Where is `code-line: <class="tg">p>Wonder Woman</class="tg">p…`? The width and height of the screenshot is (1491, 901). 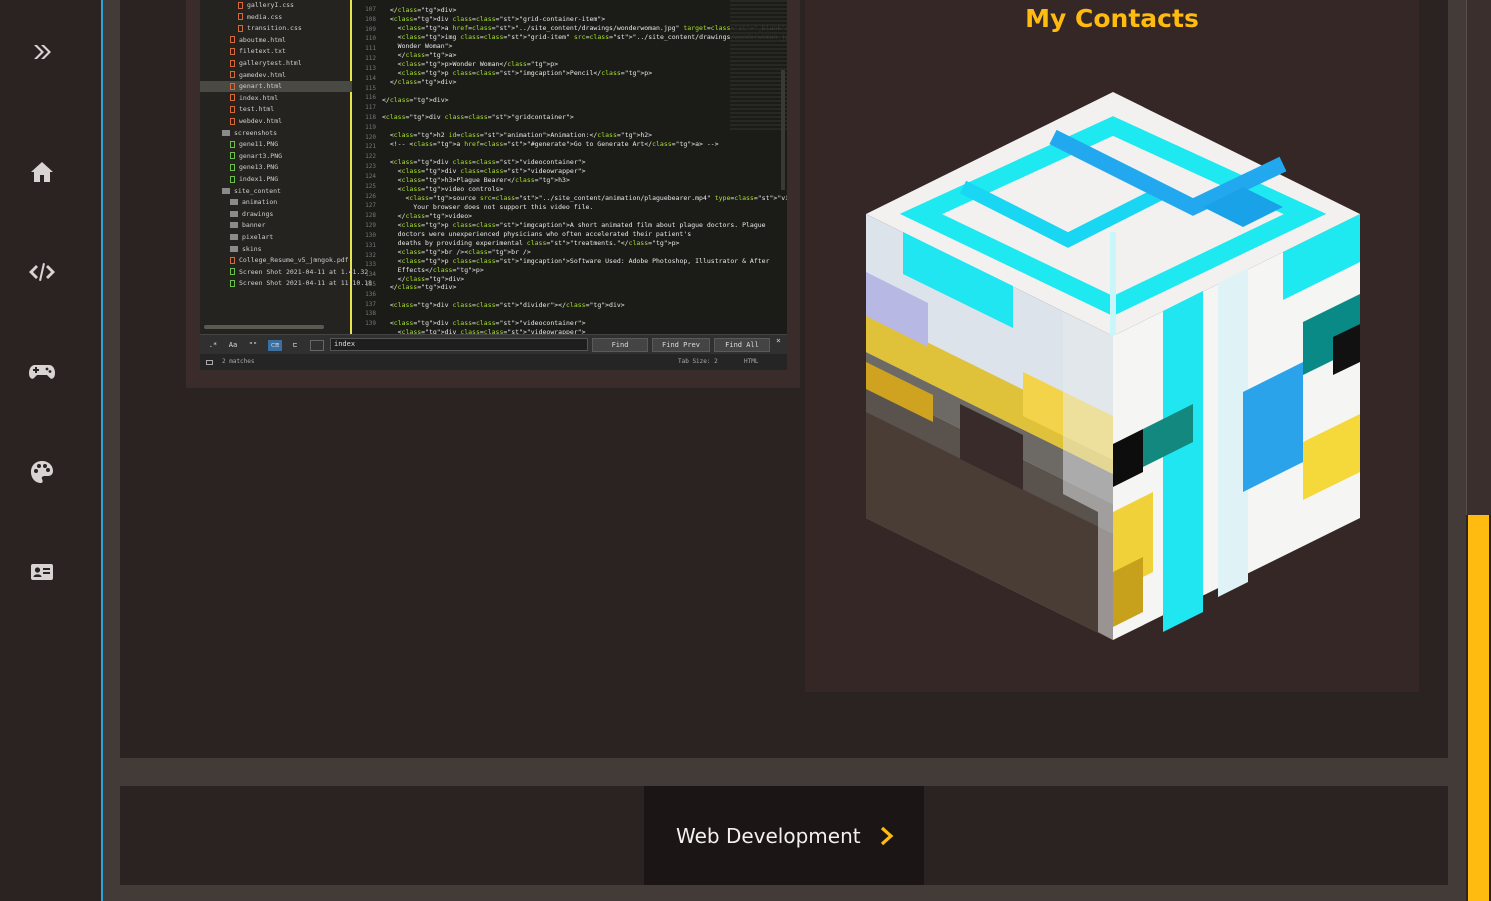 code-line: <class="tg">p>Wonder Woman</class="tg">p… is located at coordinates (470, 63).